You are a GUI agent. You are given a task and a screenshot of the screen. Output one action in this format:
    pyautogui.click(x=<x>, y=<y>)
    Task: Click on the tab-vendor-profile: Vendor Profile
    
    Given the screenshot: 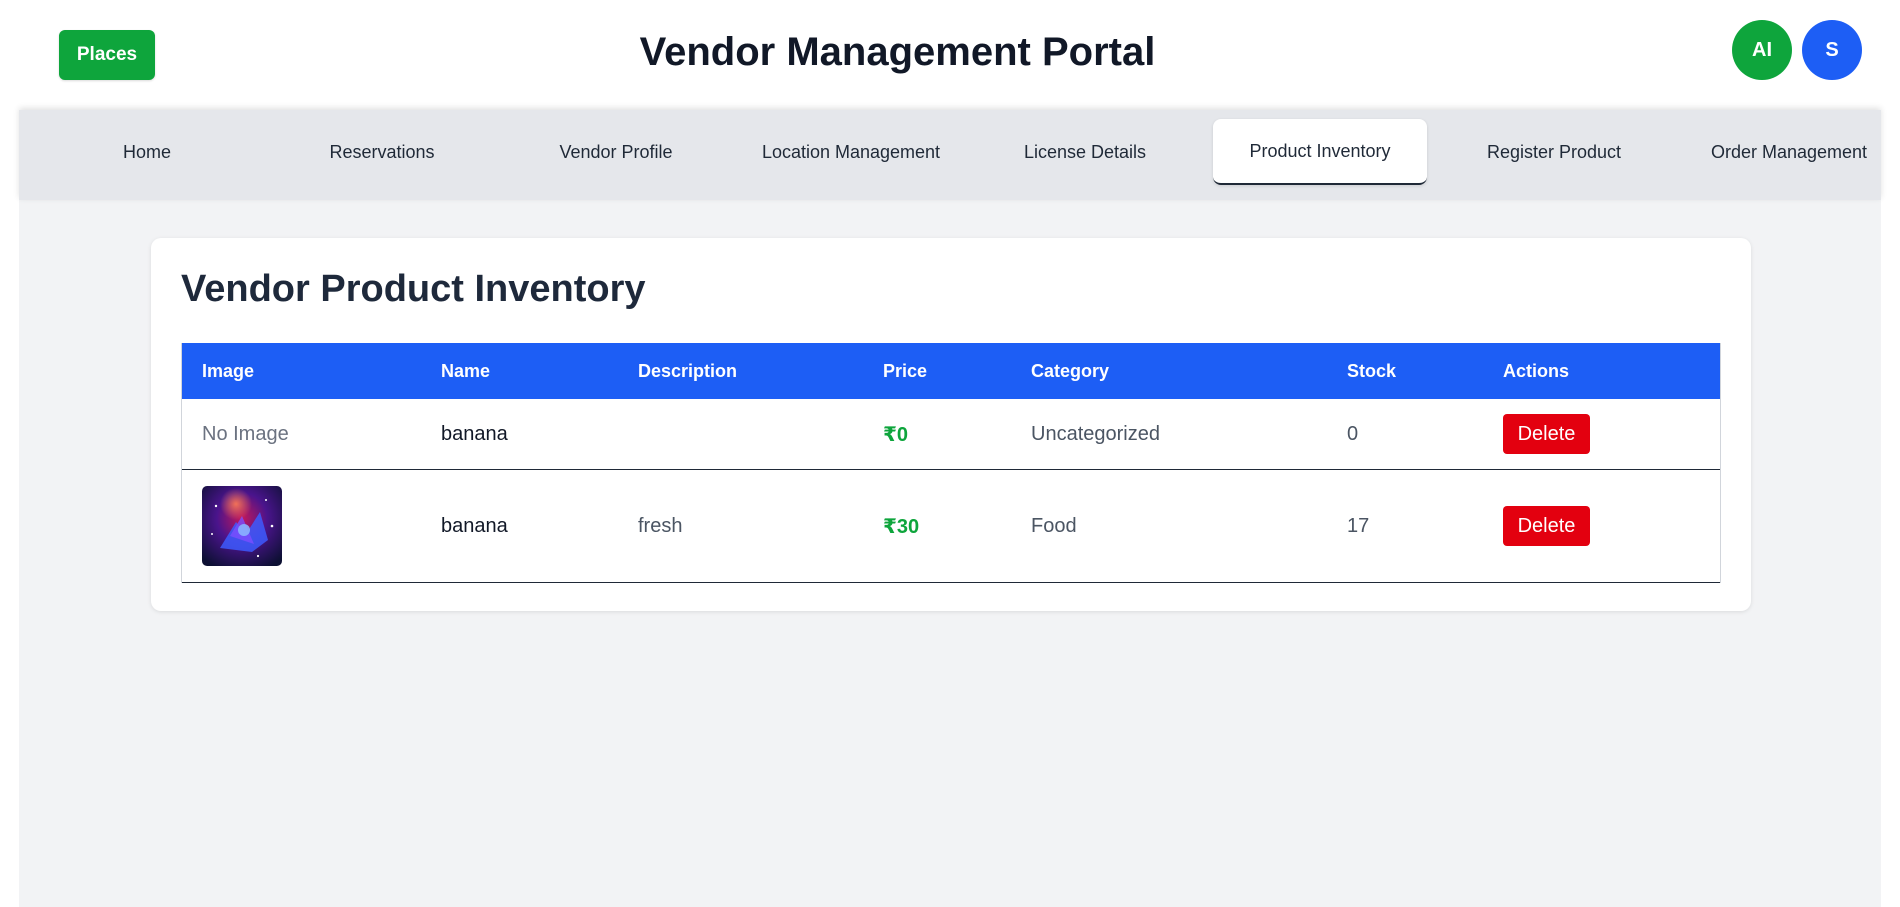 What is the action you would take?
    pyautogui.click(x=616, y=152)
    